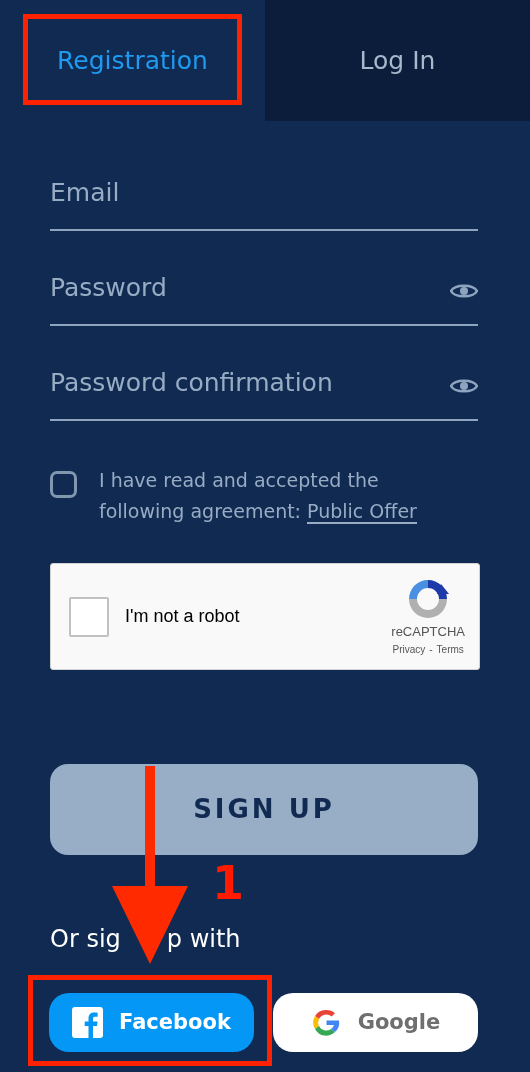 The width and height of the screenshot is (530, 1072). Describe the element at coordinates (326, 1022) in the screenshot. I see `google-icon` at that location.